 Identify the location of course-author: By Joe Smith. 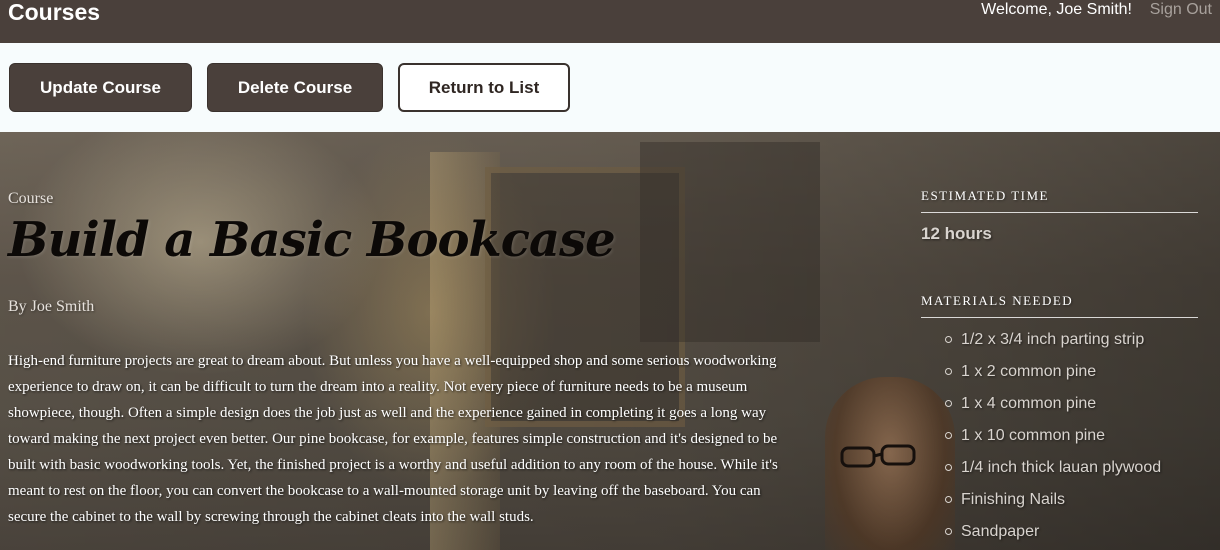
(51, 306).